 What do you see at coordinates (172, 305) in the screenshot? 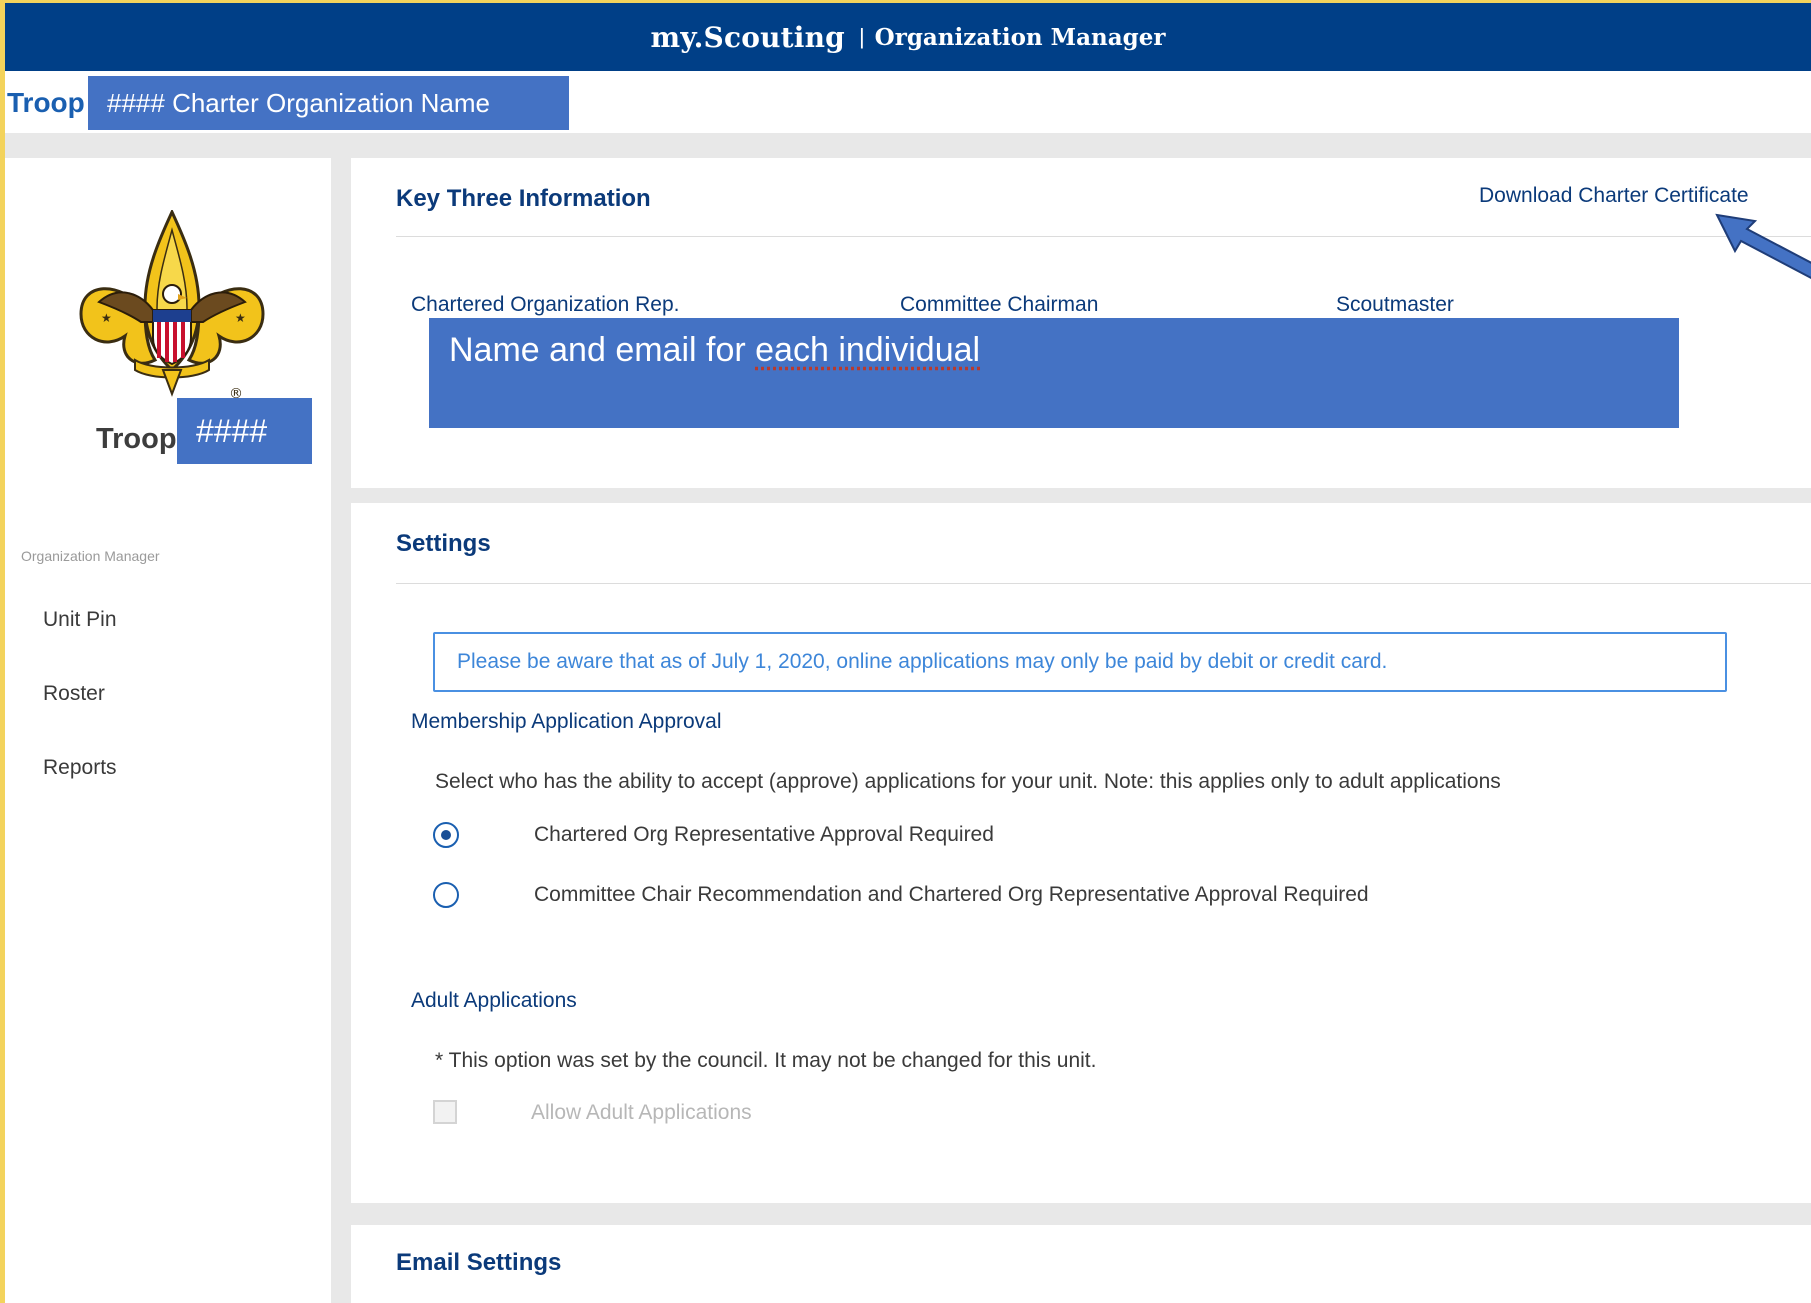
I see `bsa-fleur-de-lis-logo-icon: ★ ★ ®` at bounding box center [172, 305].